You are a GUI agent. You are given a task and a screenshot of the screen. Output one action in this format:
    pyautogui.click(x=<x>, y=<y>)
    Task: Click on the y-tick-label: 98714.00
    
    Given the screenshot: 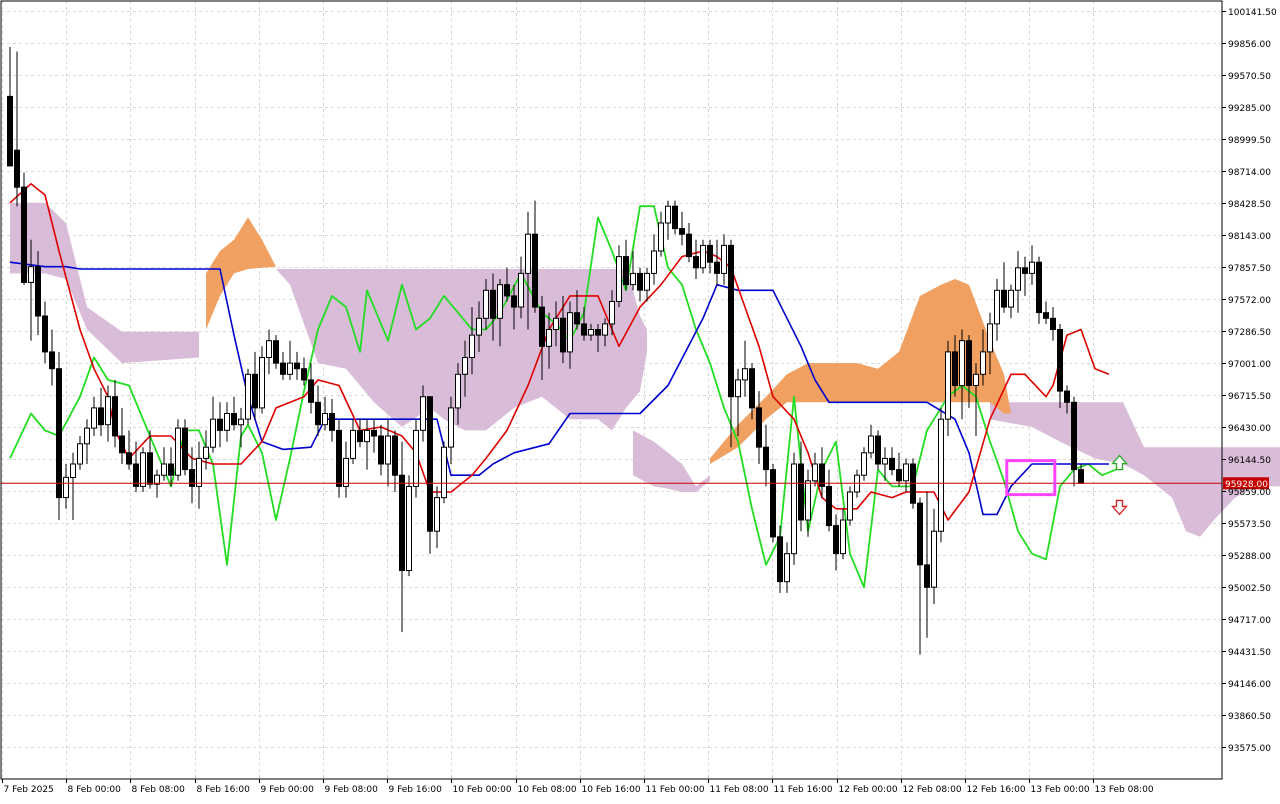 What is the action you would take?
    pyautogui.click(x=1249, y=173)
    